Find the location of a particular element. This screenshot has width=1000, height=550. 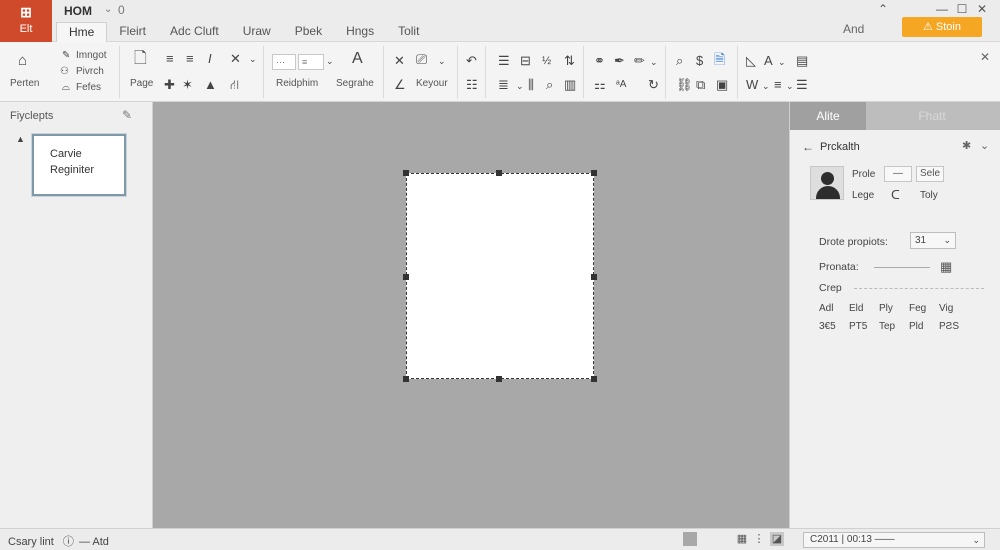

resize-handle-left is located at coordinates (406, 277).